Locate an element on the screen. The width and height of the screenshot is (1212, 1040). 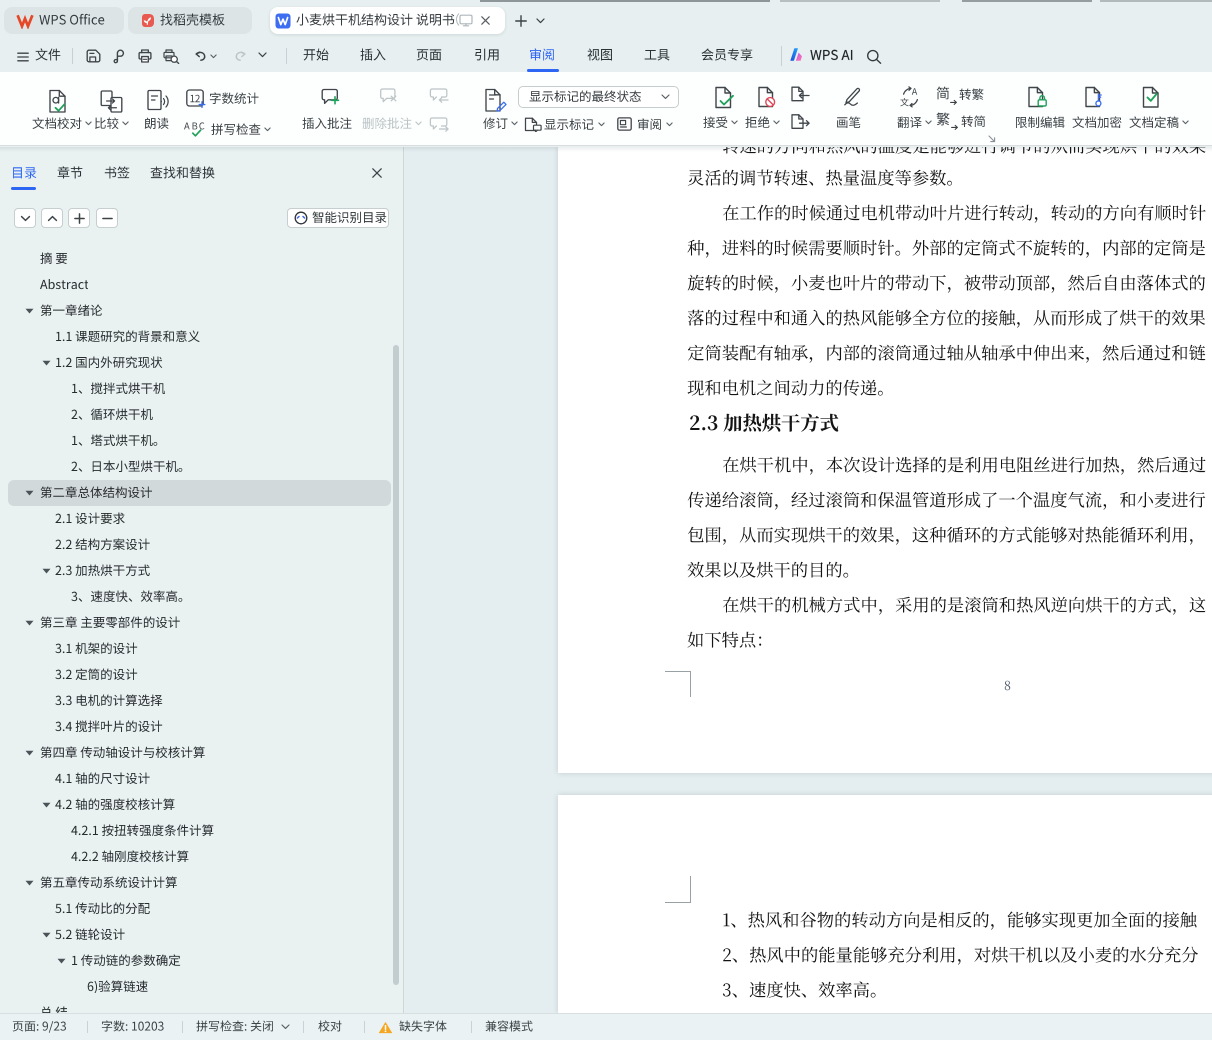
redo-icon-disabled is located at coordinates (240, 55).